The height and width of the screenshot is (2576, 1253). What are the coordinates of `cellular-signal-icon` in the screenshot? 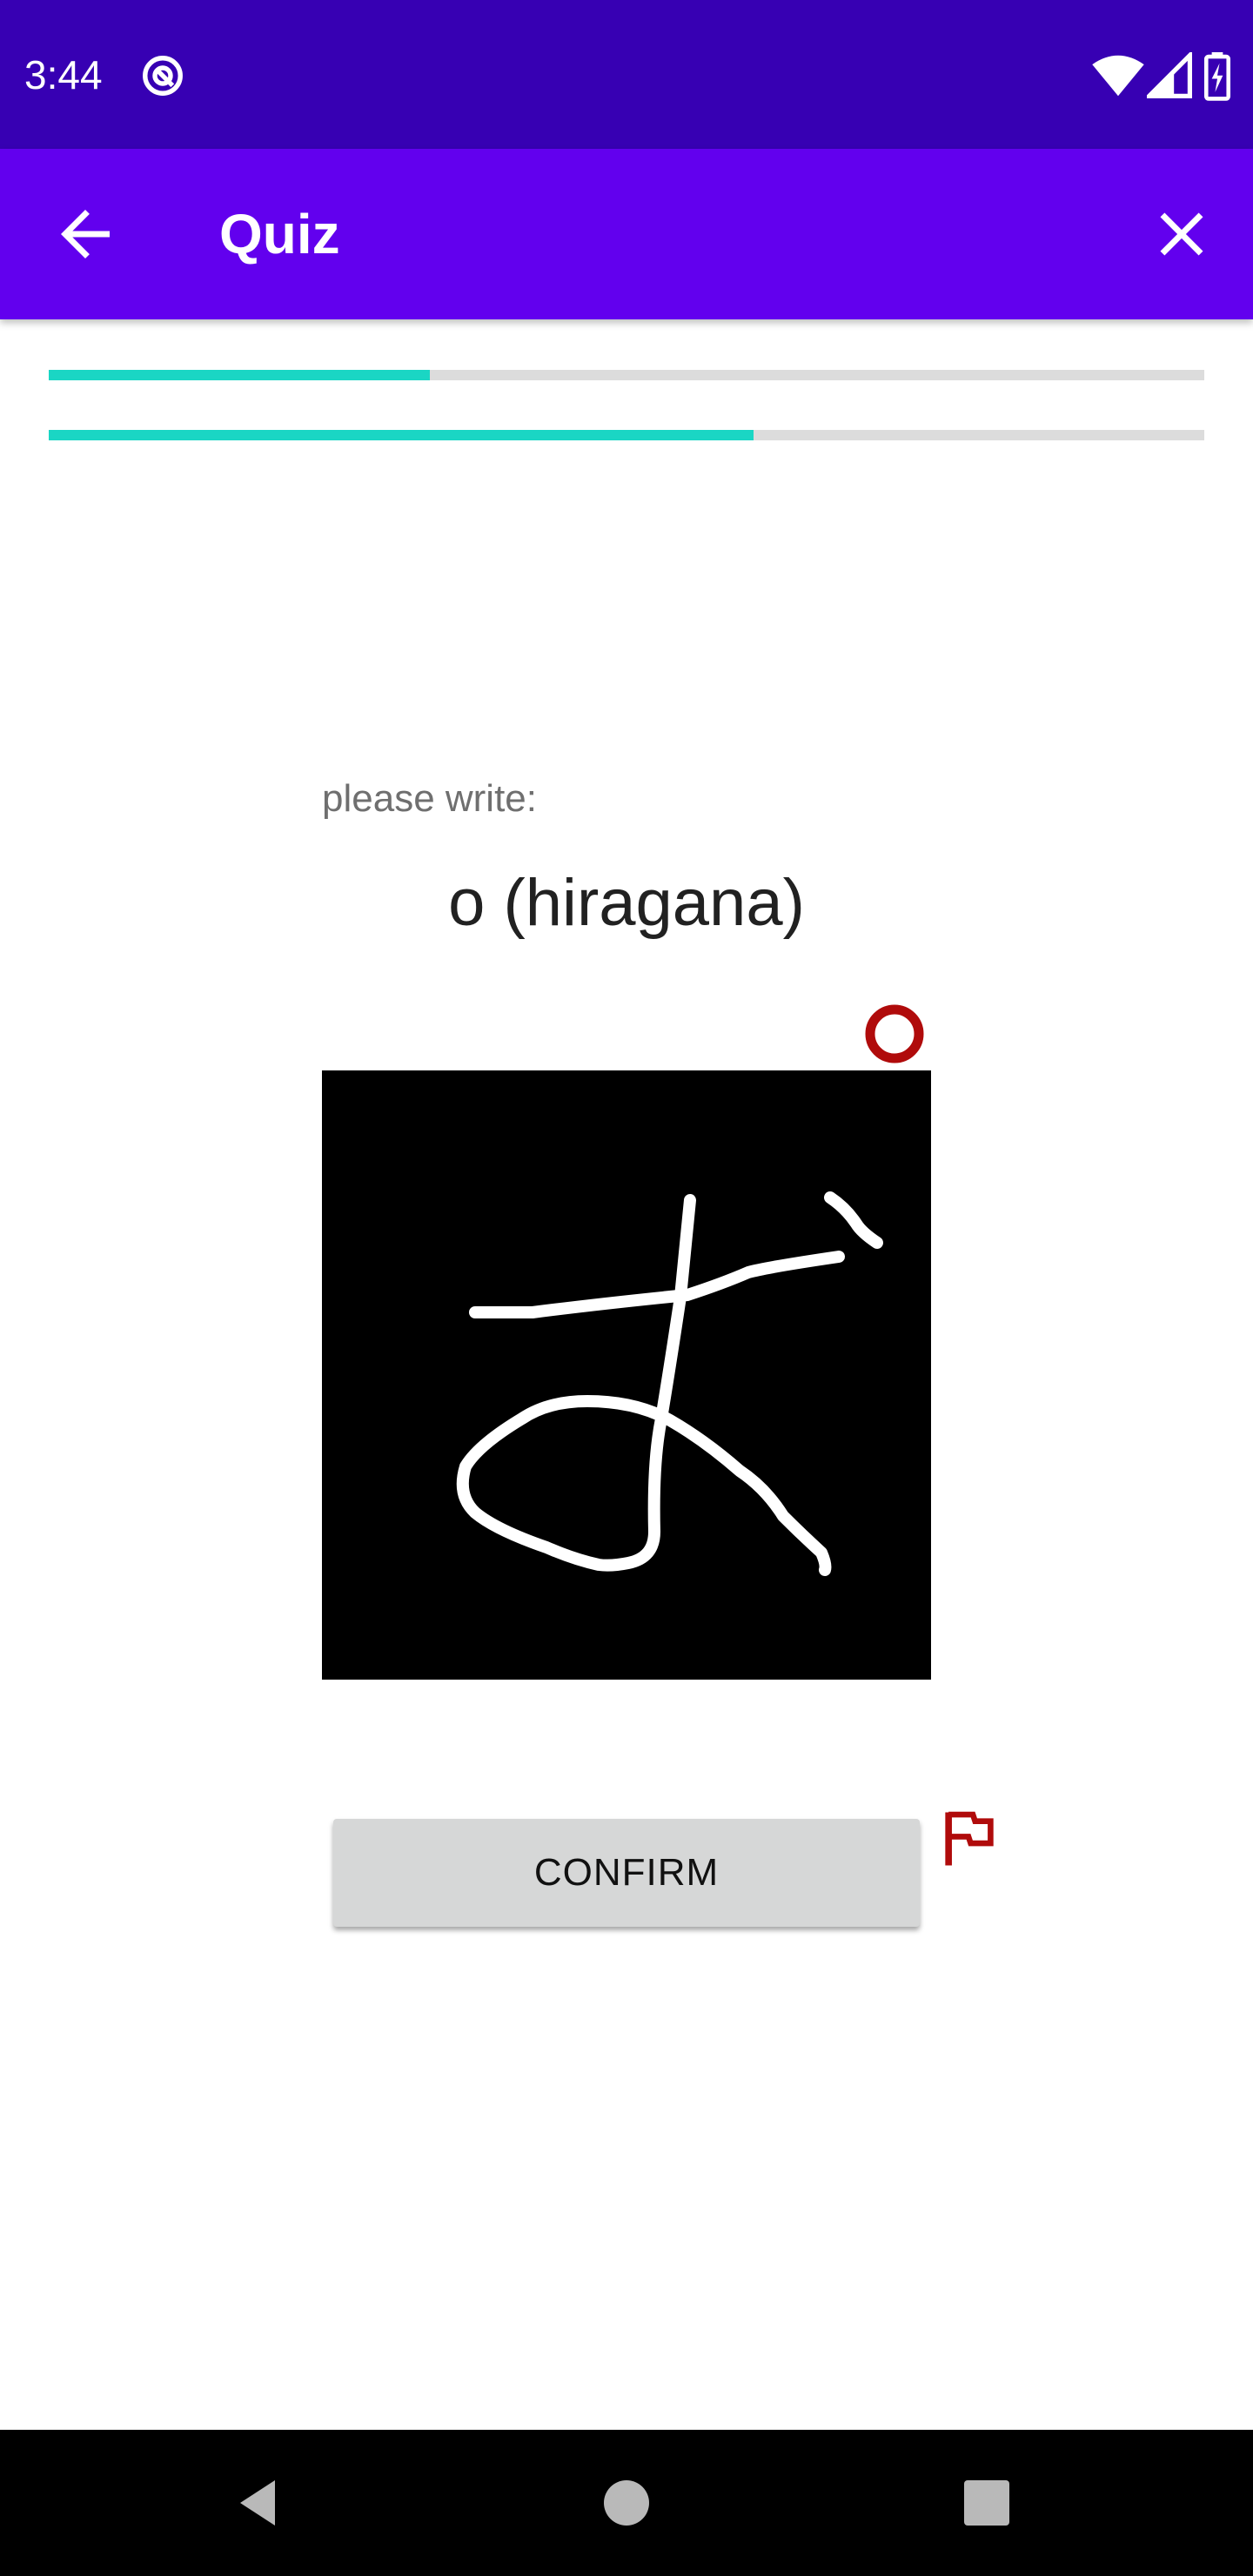 It's located at (1169, 75).